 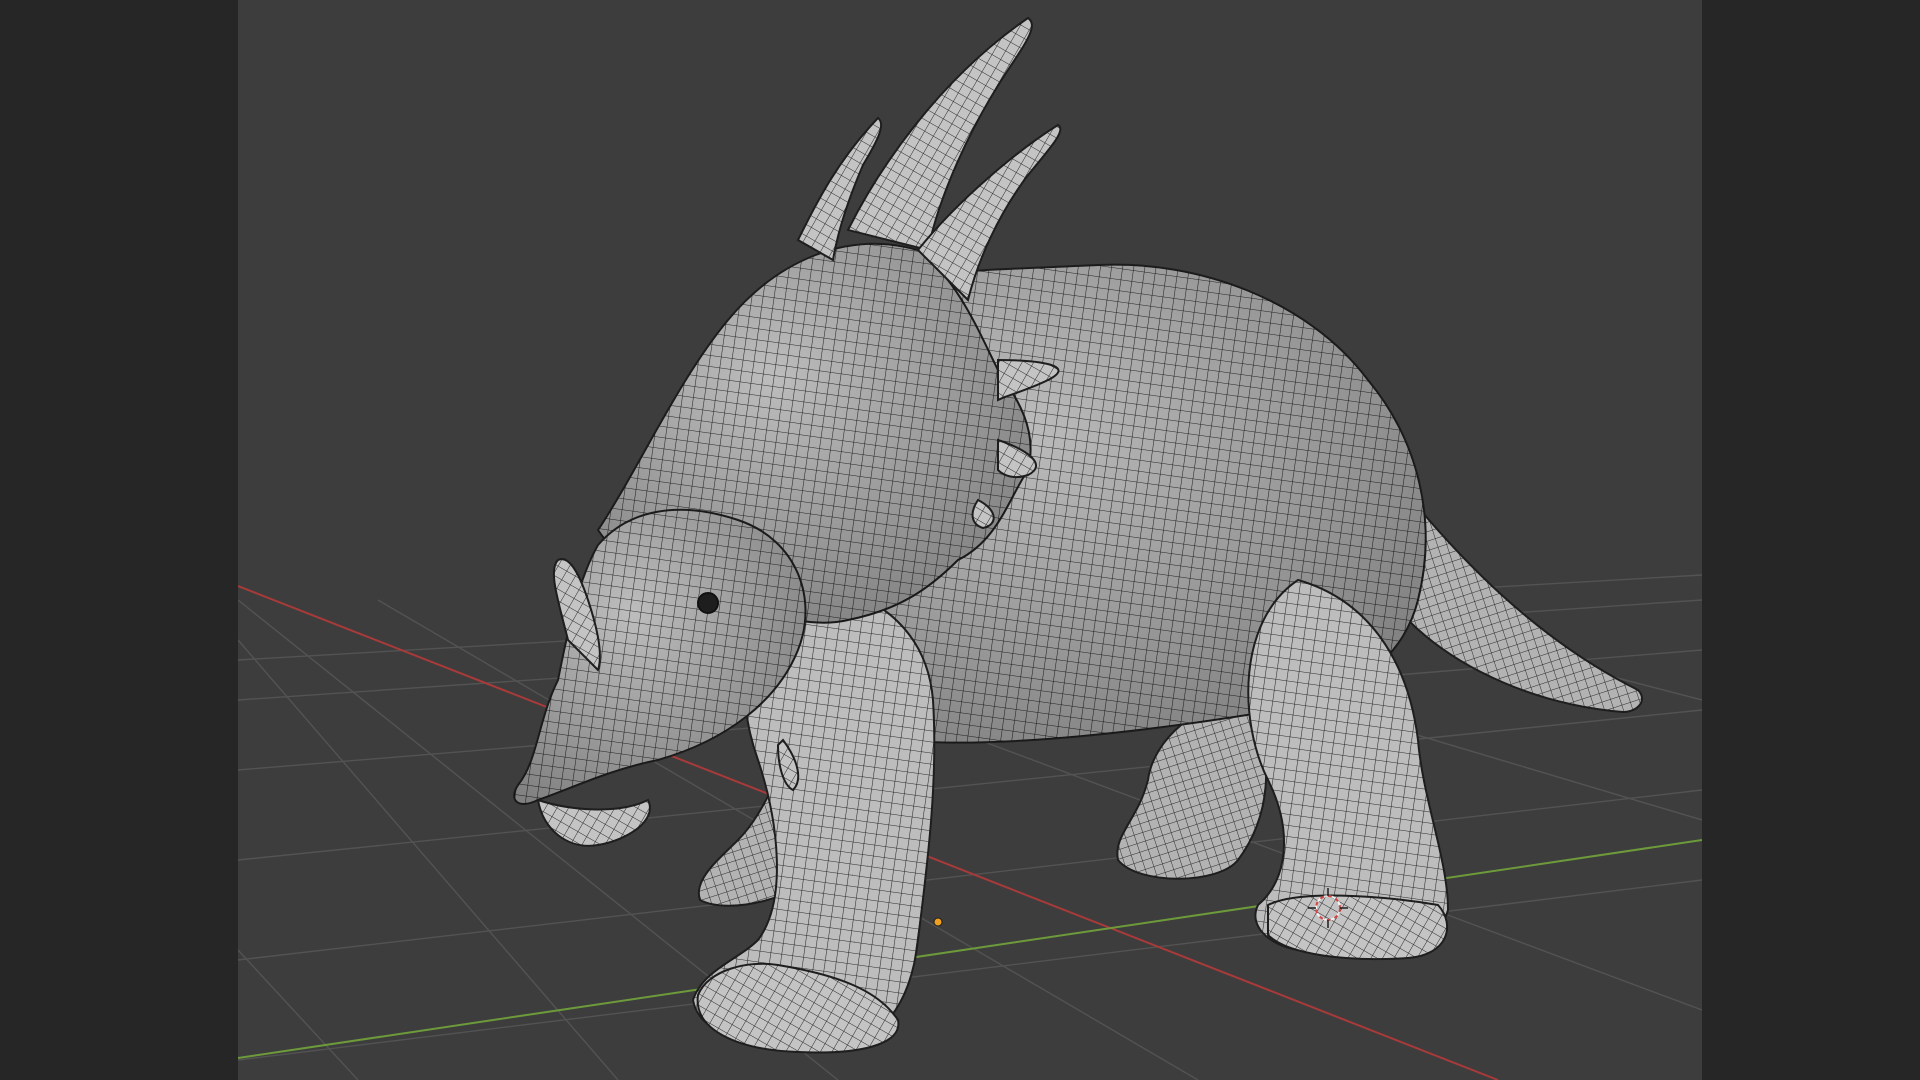 What do you see at coordinates (708, 603) in the screenshot?
I see `eye` at bounding box center [708, 603].